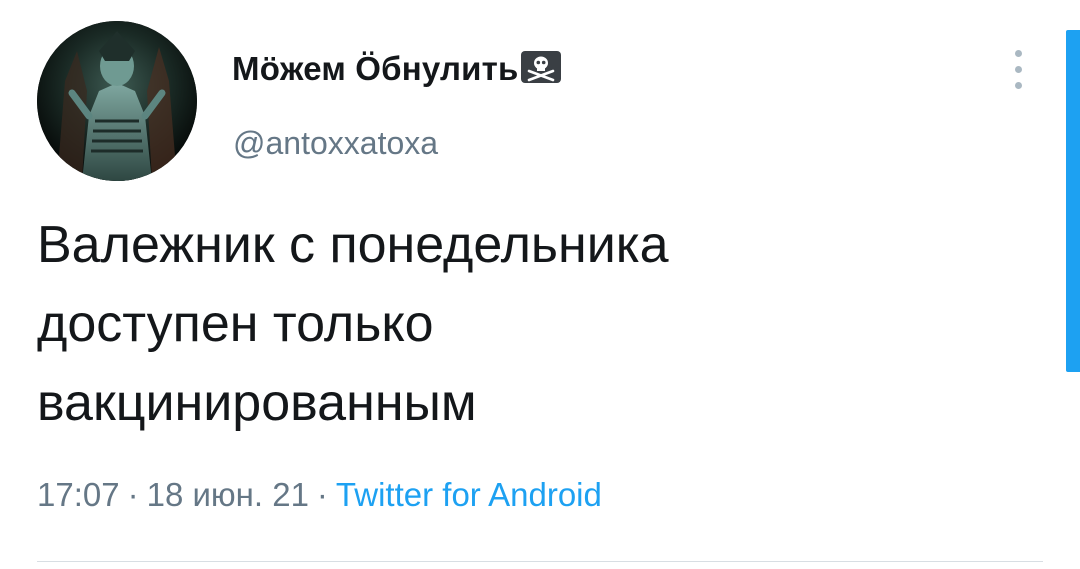 This screenshot has height=569, width=1080. I want to click on tweet-time: 17:07, so click(78, 494).